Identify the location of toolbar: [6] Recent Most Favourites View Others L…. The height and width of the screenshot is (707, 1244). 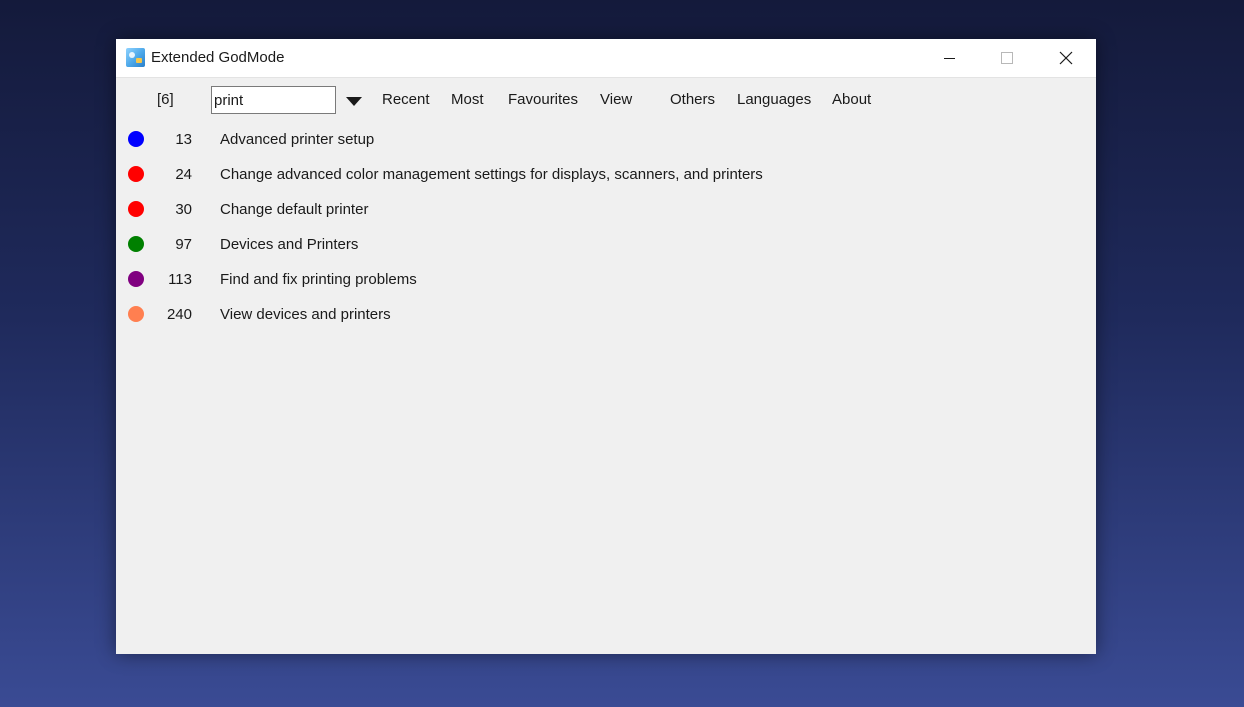
(606, 99).